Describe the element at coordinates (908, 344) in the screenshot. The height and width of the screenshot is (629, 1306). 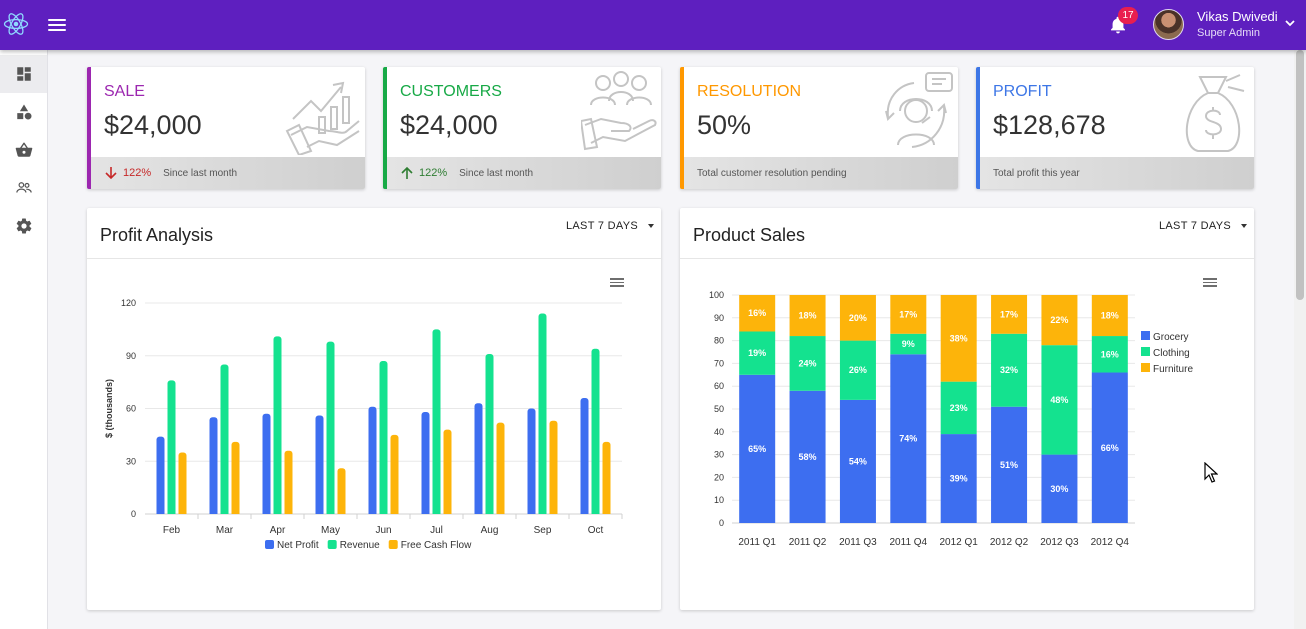
I see `data-label: 9%` at that location.